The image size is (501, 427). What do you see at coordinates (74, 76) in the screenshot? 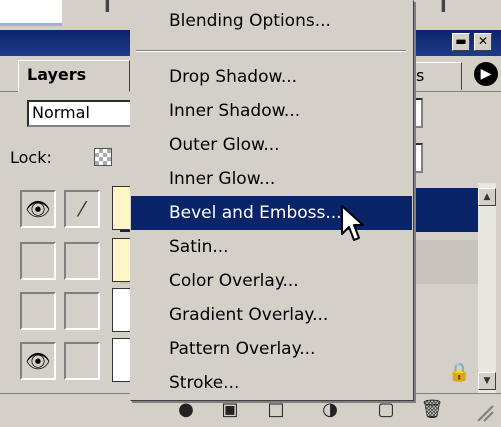
I see `tab-layers: Layers` at bounding box center [74, 76].